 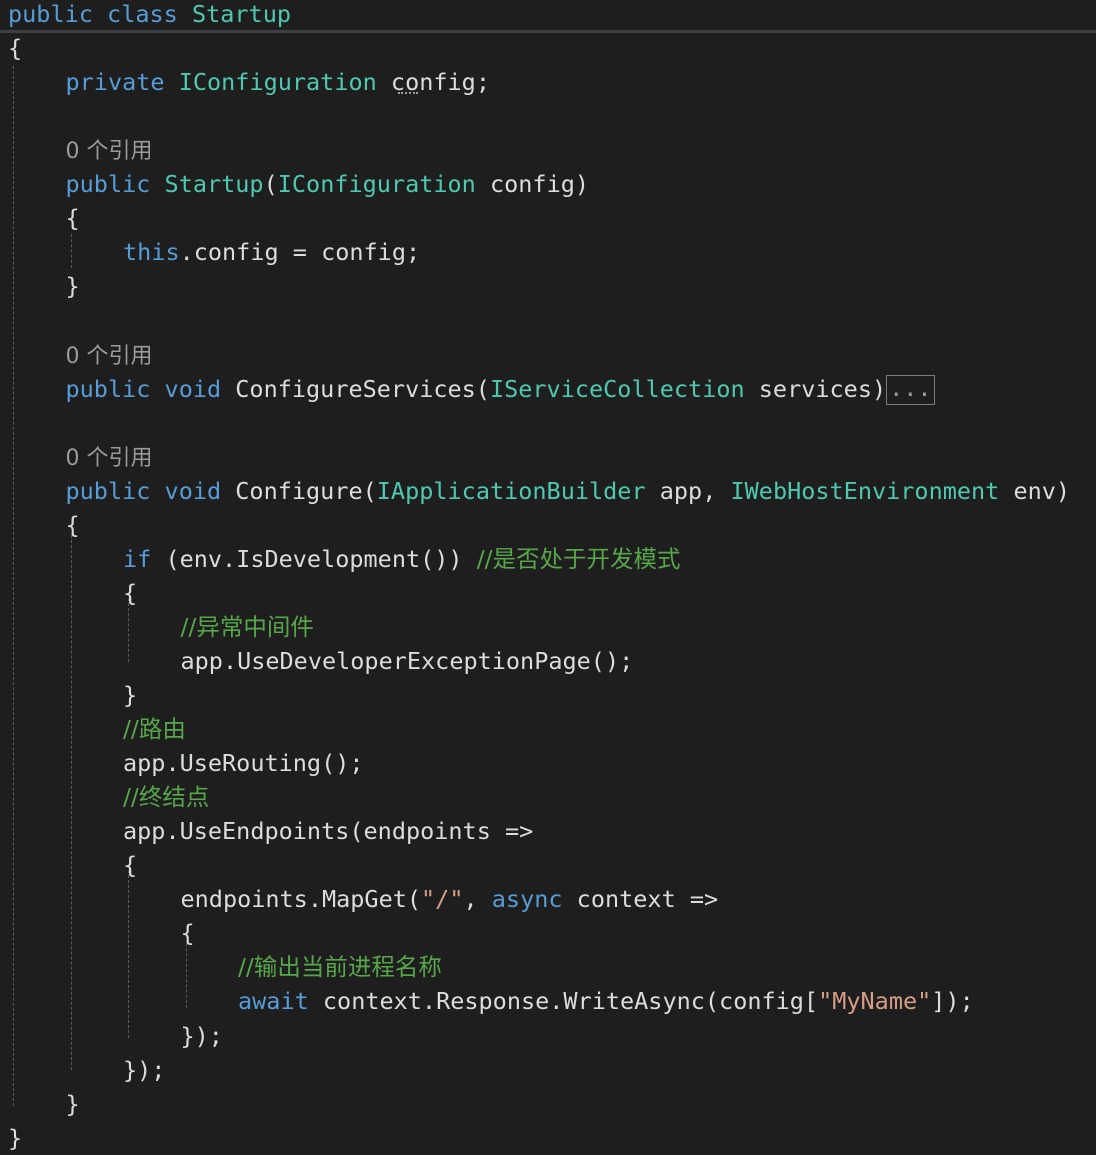 I want to click on code-line: //路由, so click(x=154, y=729).